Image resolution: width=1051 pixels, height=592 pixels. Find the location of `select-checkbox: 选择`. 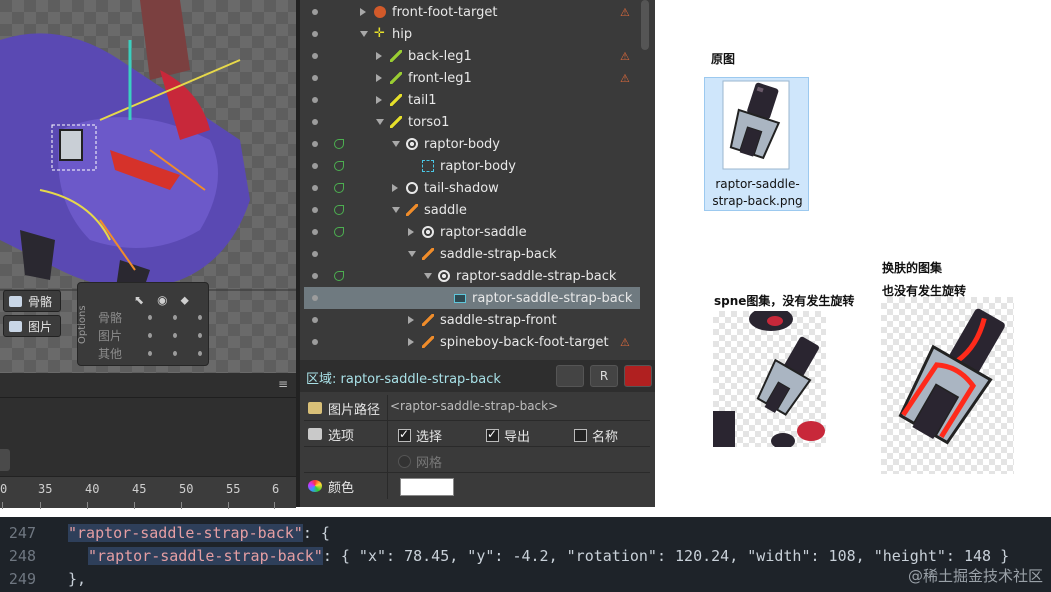

select-checkbox: 选择 is located at coordinates (420, 435).